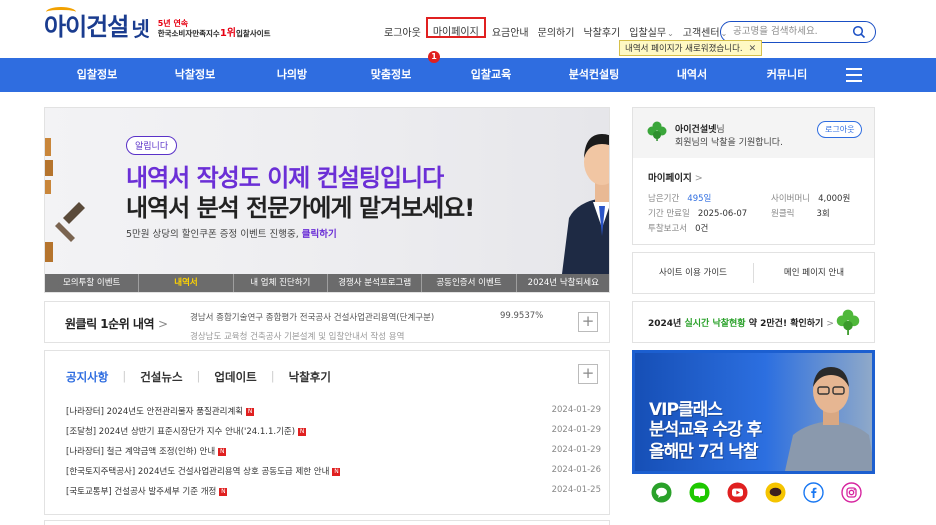  Describe the element at coordinates (491, 75) in the screenshot. I see `nav-item-bid-education: 입찰교육` at that location.